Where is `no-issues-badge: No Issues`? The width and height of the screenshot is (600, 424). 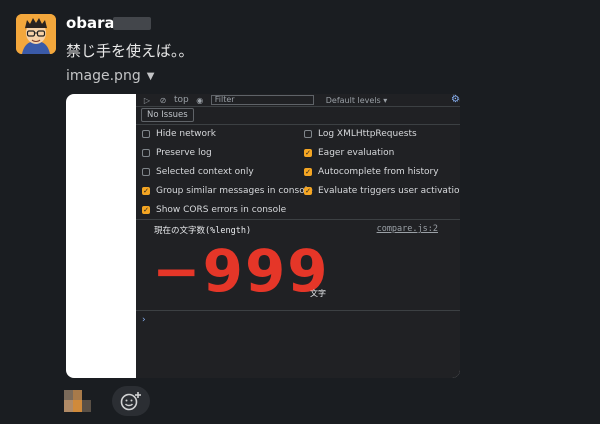 no-issues-badge: No Issues is located at coordinates (167, 115).